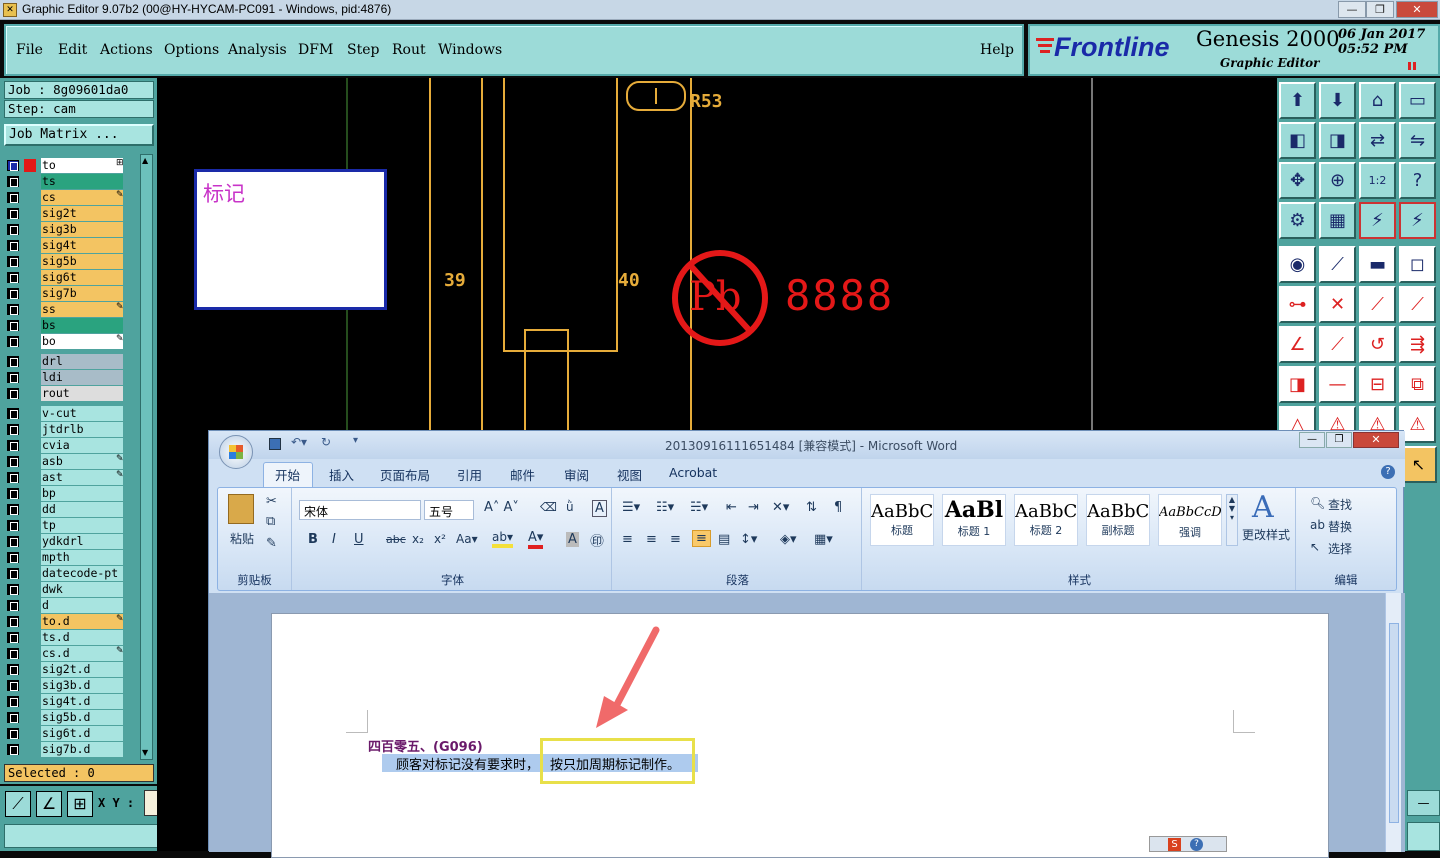  Describe the element at coordinates (627, 539) in the screenshot. I see `align-left-icon: ≡` at that location.